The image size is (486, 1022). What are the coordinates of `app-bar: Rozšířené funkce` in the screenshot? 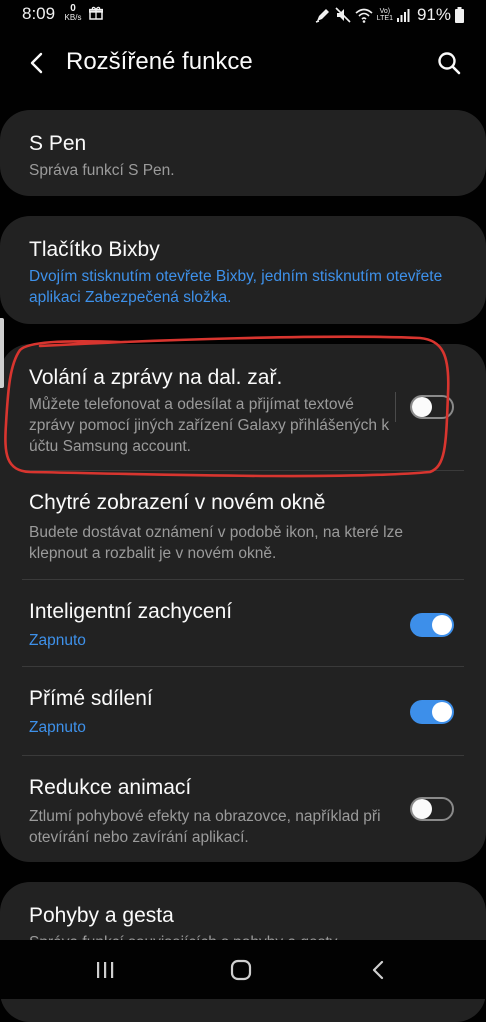 It's located at (243, 63).